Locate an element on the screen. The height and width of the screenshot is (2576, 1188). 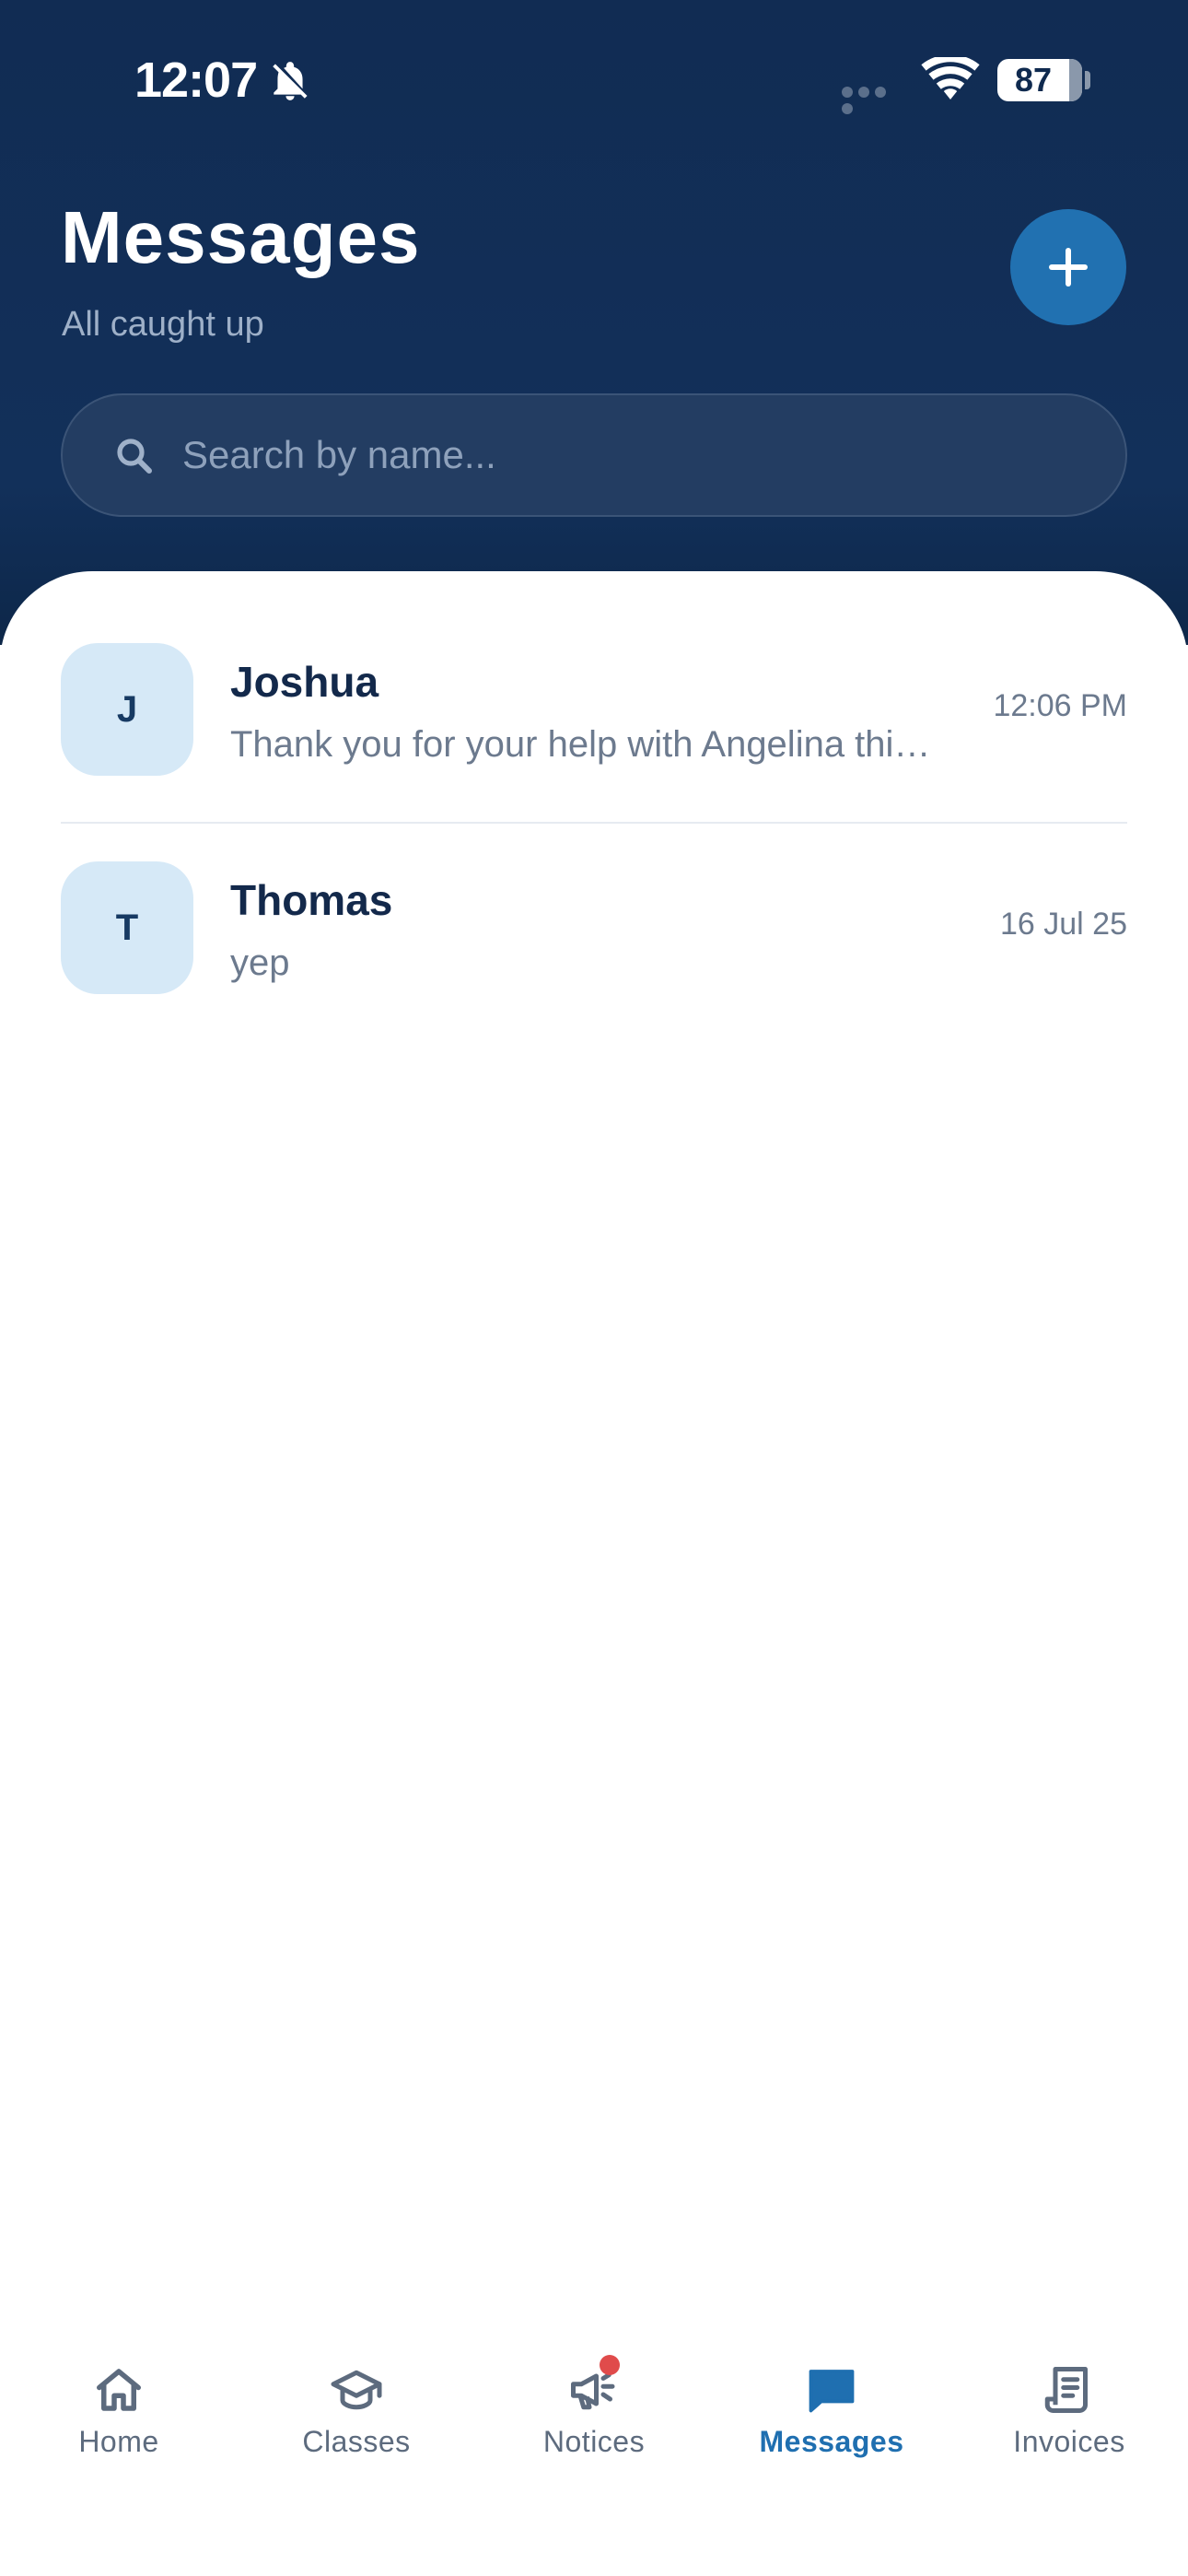
nav-item-classes: Classes is located at coordinates (356, 2414).